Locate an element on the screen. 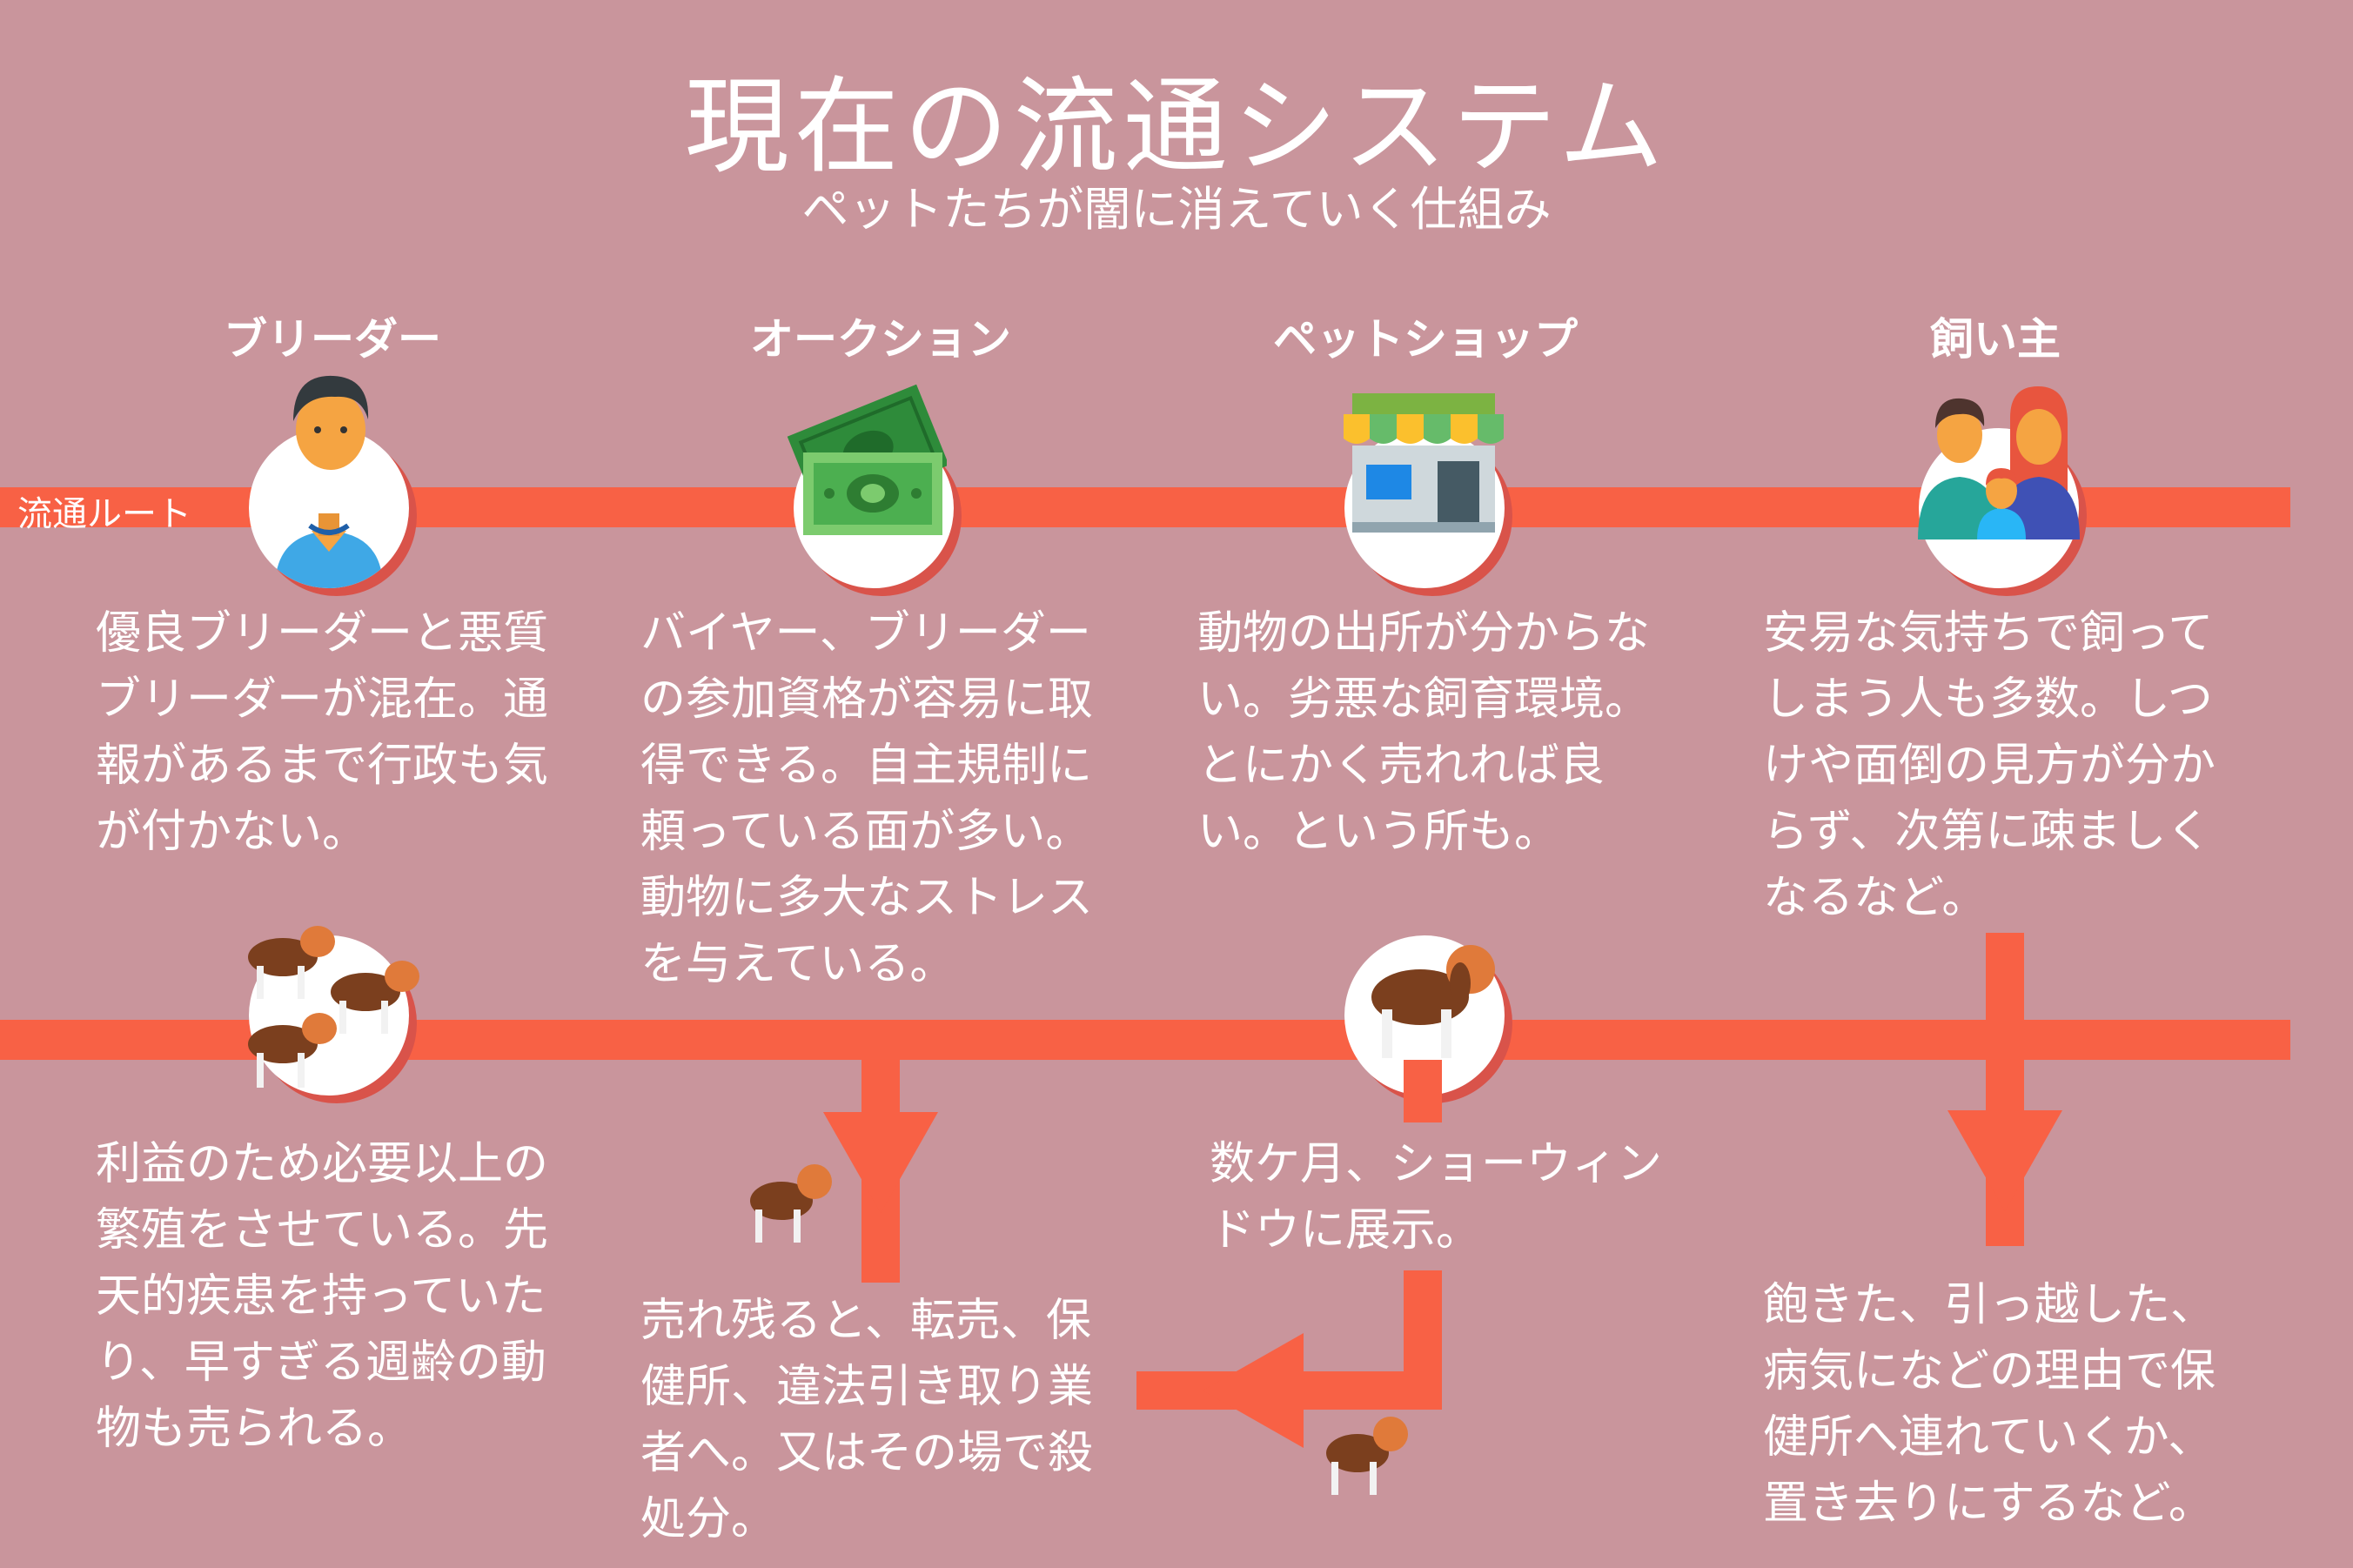  column-title-owner: 飼い主 is located at coordinates (1995, 340).